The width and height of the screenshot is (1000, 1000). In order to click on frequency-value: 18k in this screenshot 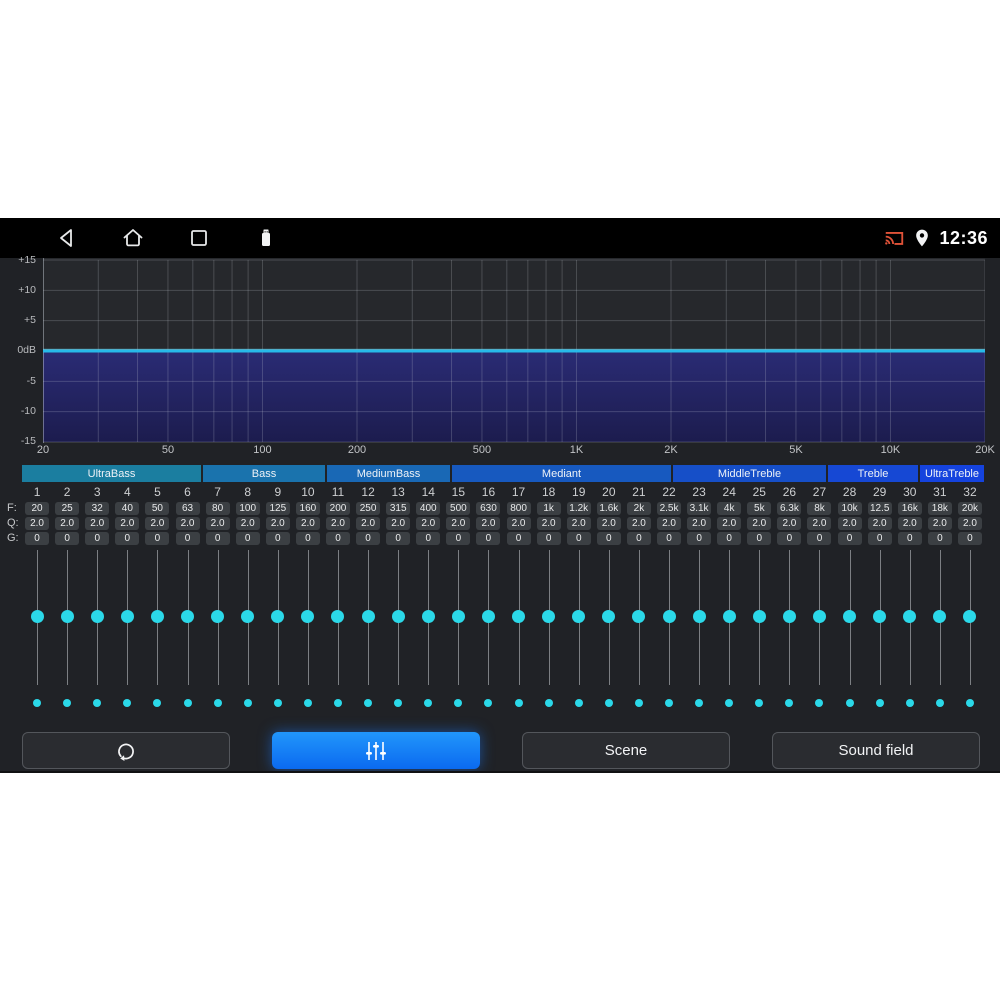, I will do `click(939, 508)`.